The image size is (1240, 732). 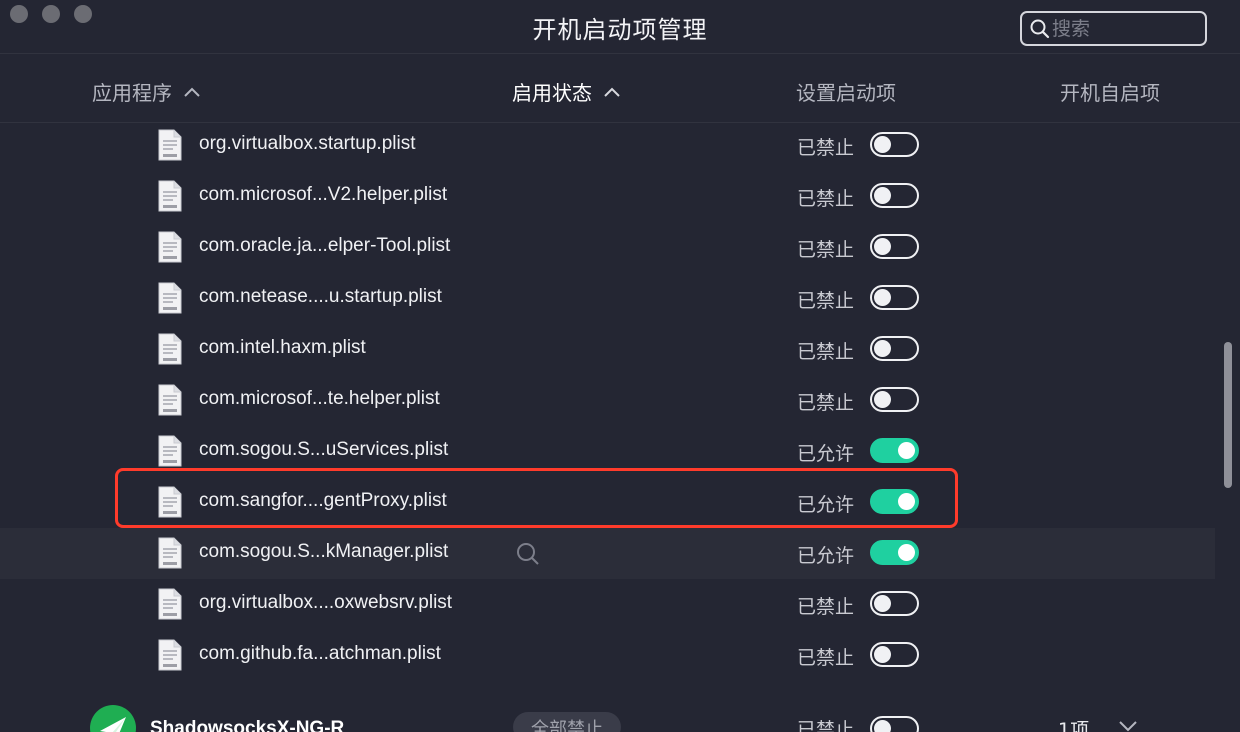 What do you see at coordinates (552, 93) in the screenshot?
I see `column-status-label: 启用状态` at bounding box center [552, 93].